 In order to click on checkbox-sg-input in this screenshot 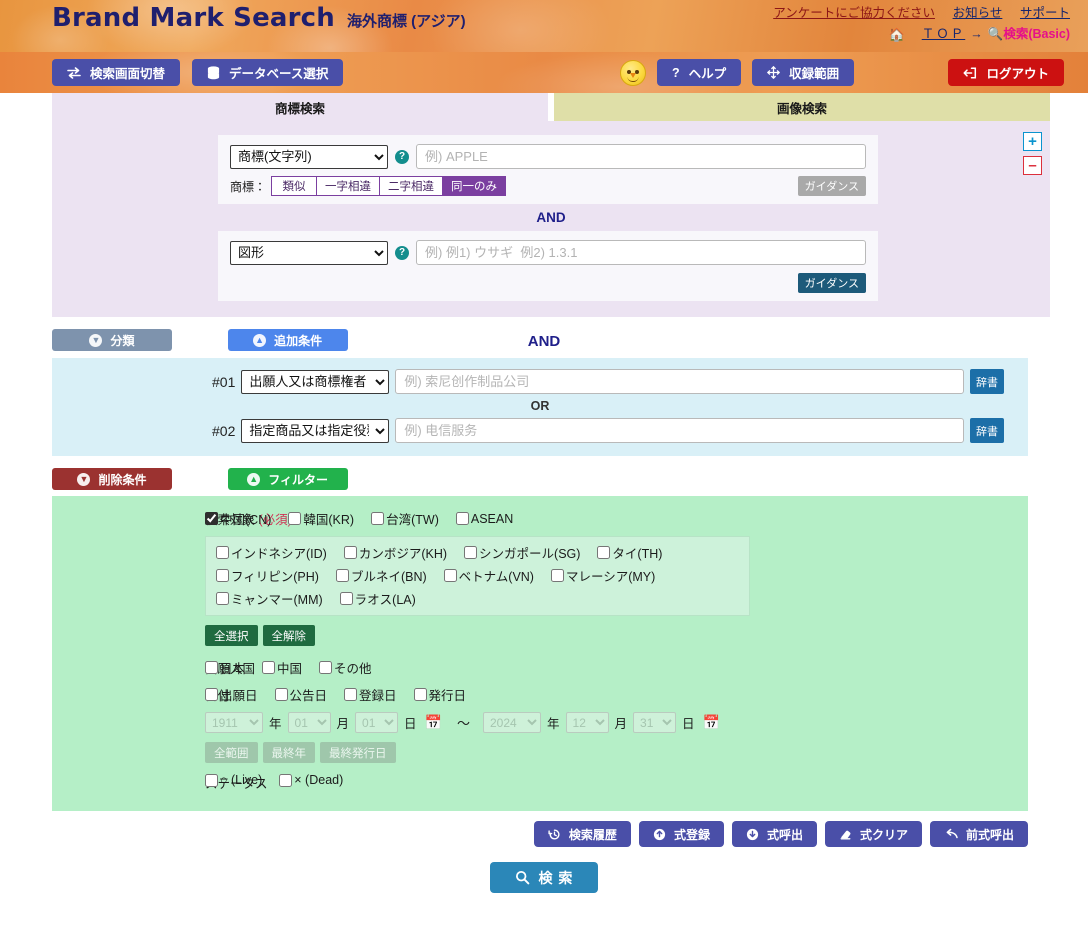, I will do `click(471, 552)`.